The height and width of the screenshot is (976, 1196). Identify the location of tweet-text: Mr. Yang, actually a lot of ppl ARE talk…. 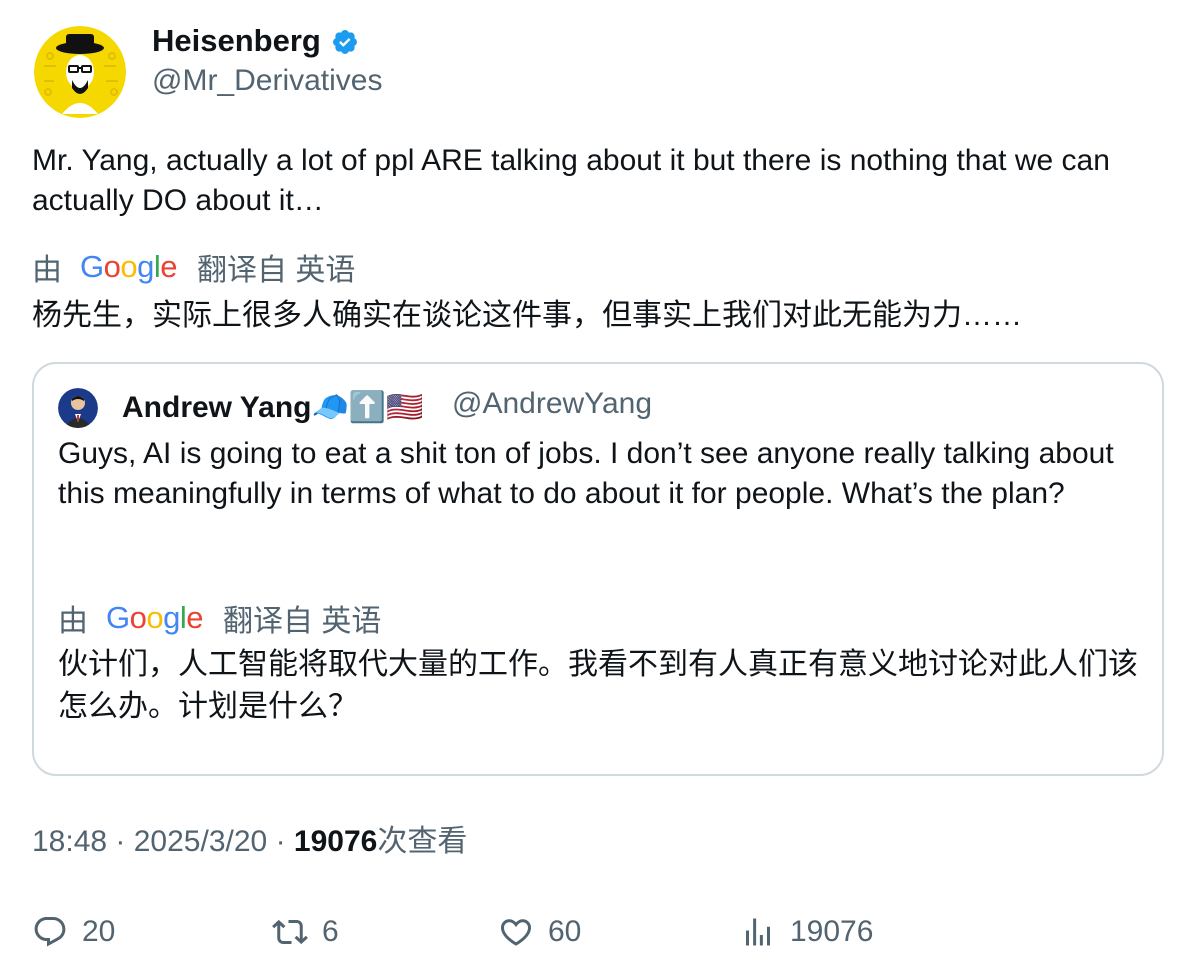
(571, 180).